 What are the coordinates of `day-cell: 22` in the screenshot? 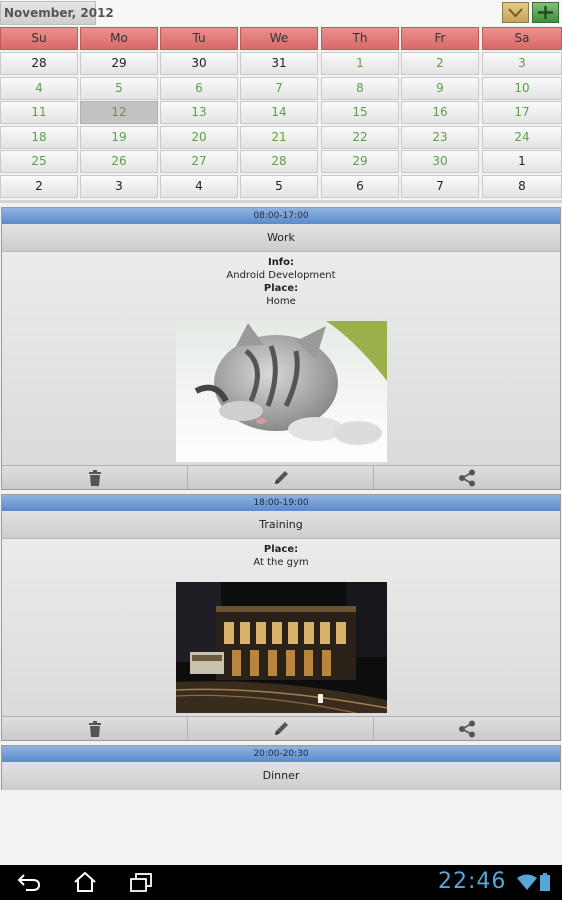 It's located at (360, 137).